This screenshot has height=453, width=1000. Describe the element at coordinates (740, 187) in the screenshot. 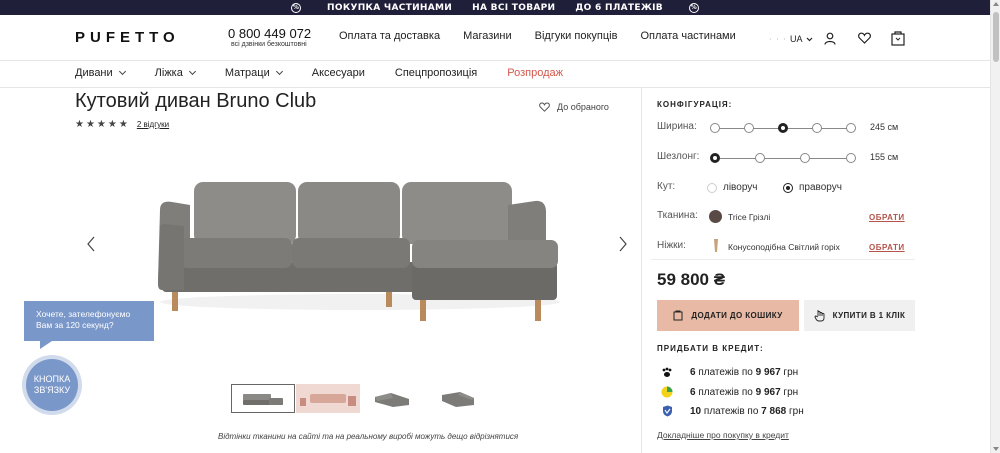

I see `radio-label: ліворуч` at that location.